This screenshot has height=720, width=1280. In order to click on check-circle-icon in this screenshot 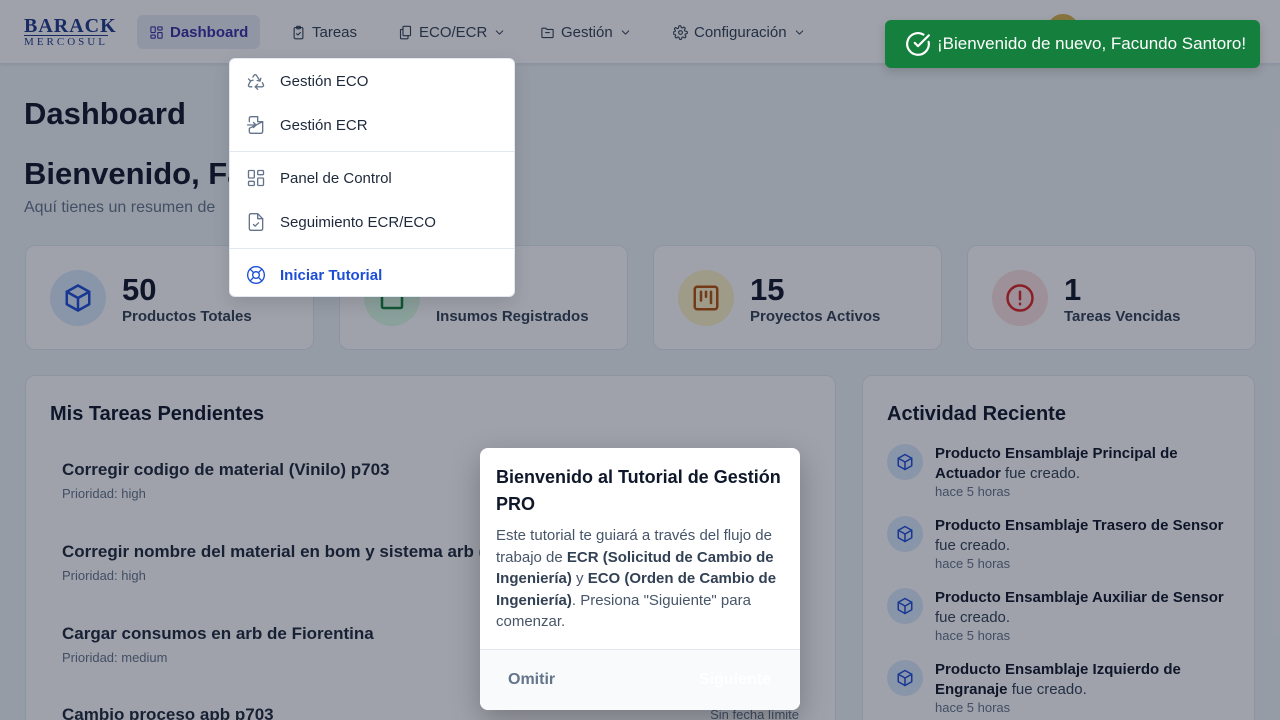, I will do `click(918, 44)`.